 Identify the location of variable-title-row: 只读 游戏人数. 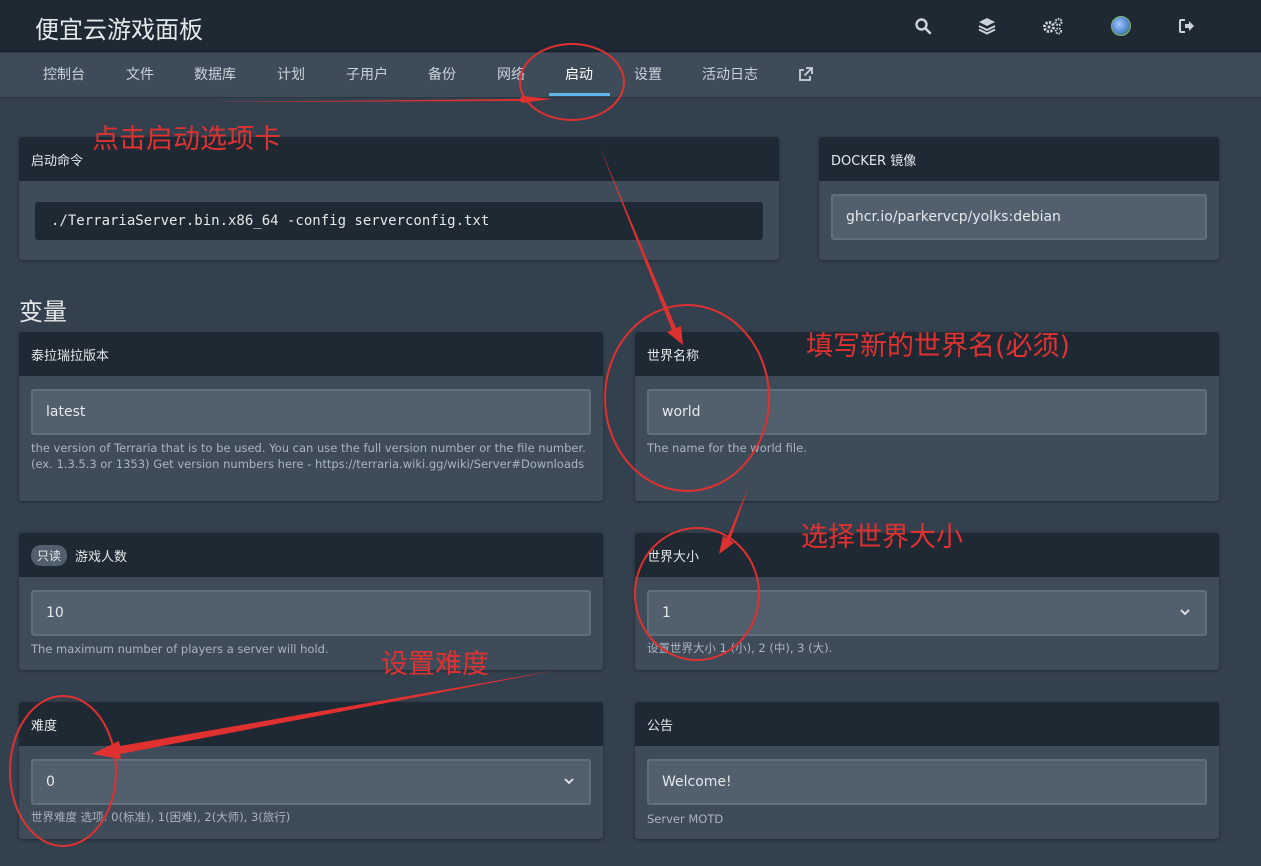
(311, 555).